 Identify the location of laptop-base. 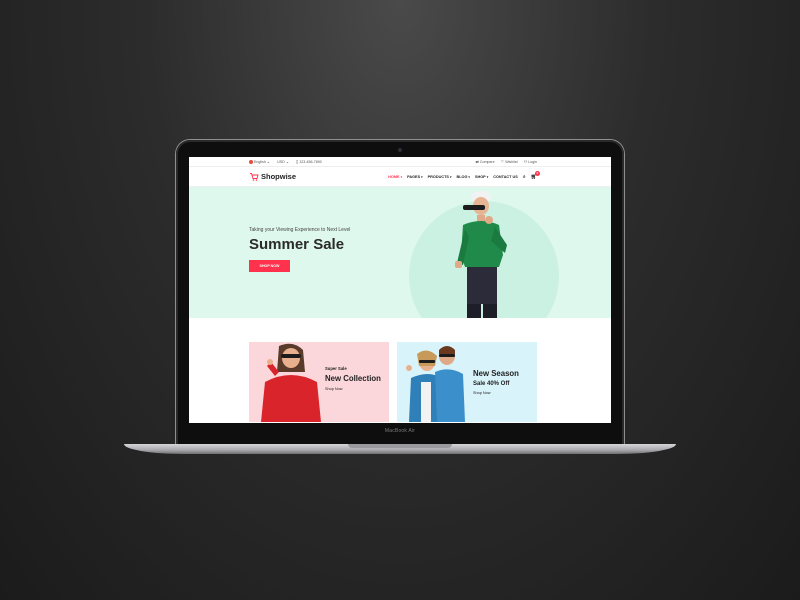
(400, 449).